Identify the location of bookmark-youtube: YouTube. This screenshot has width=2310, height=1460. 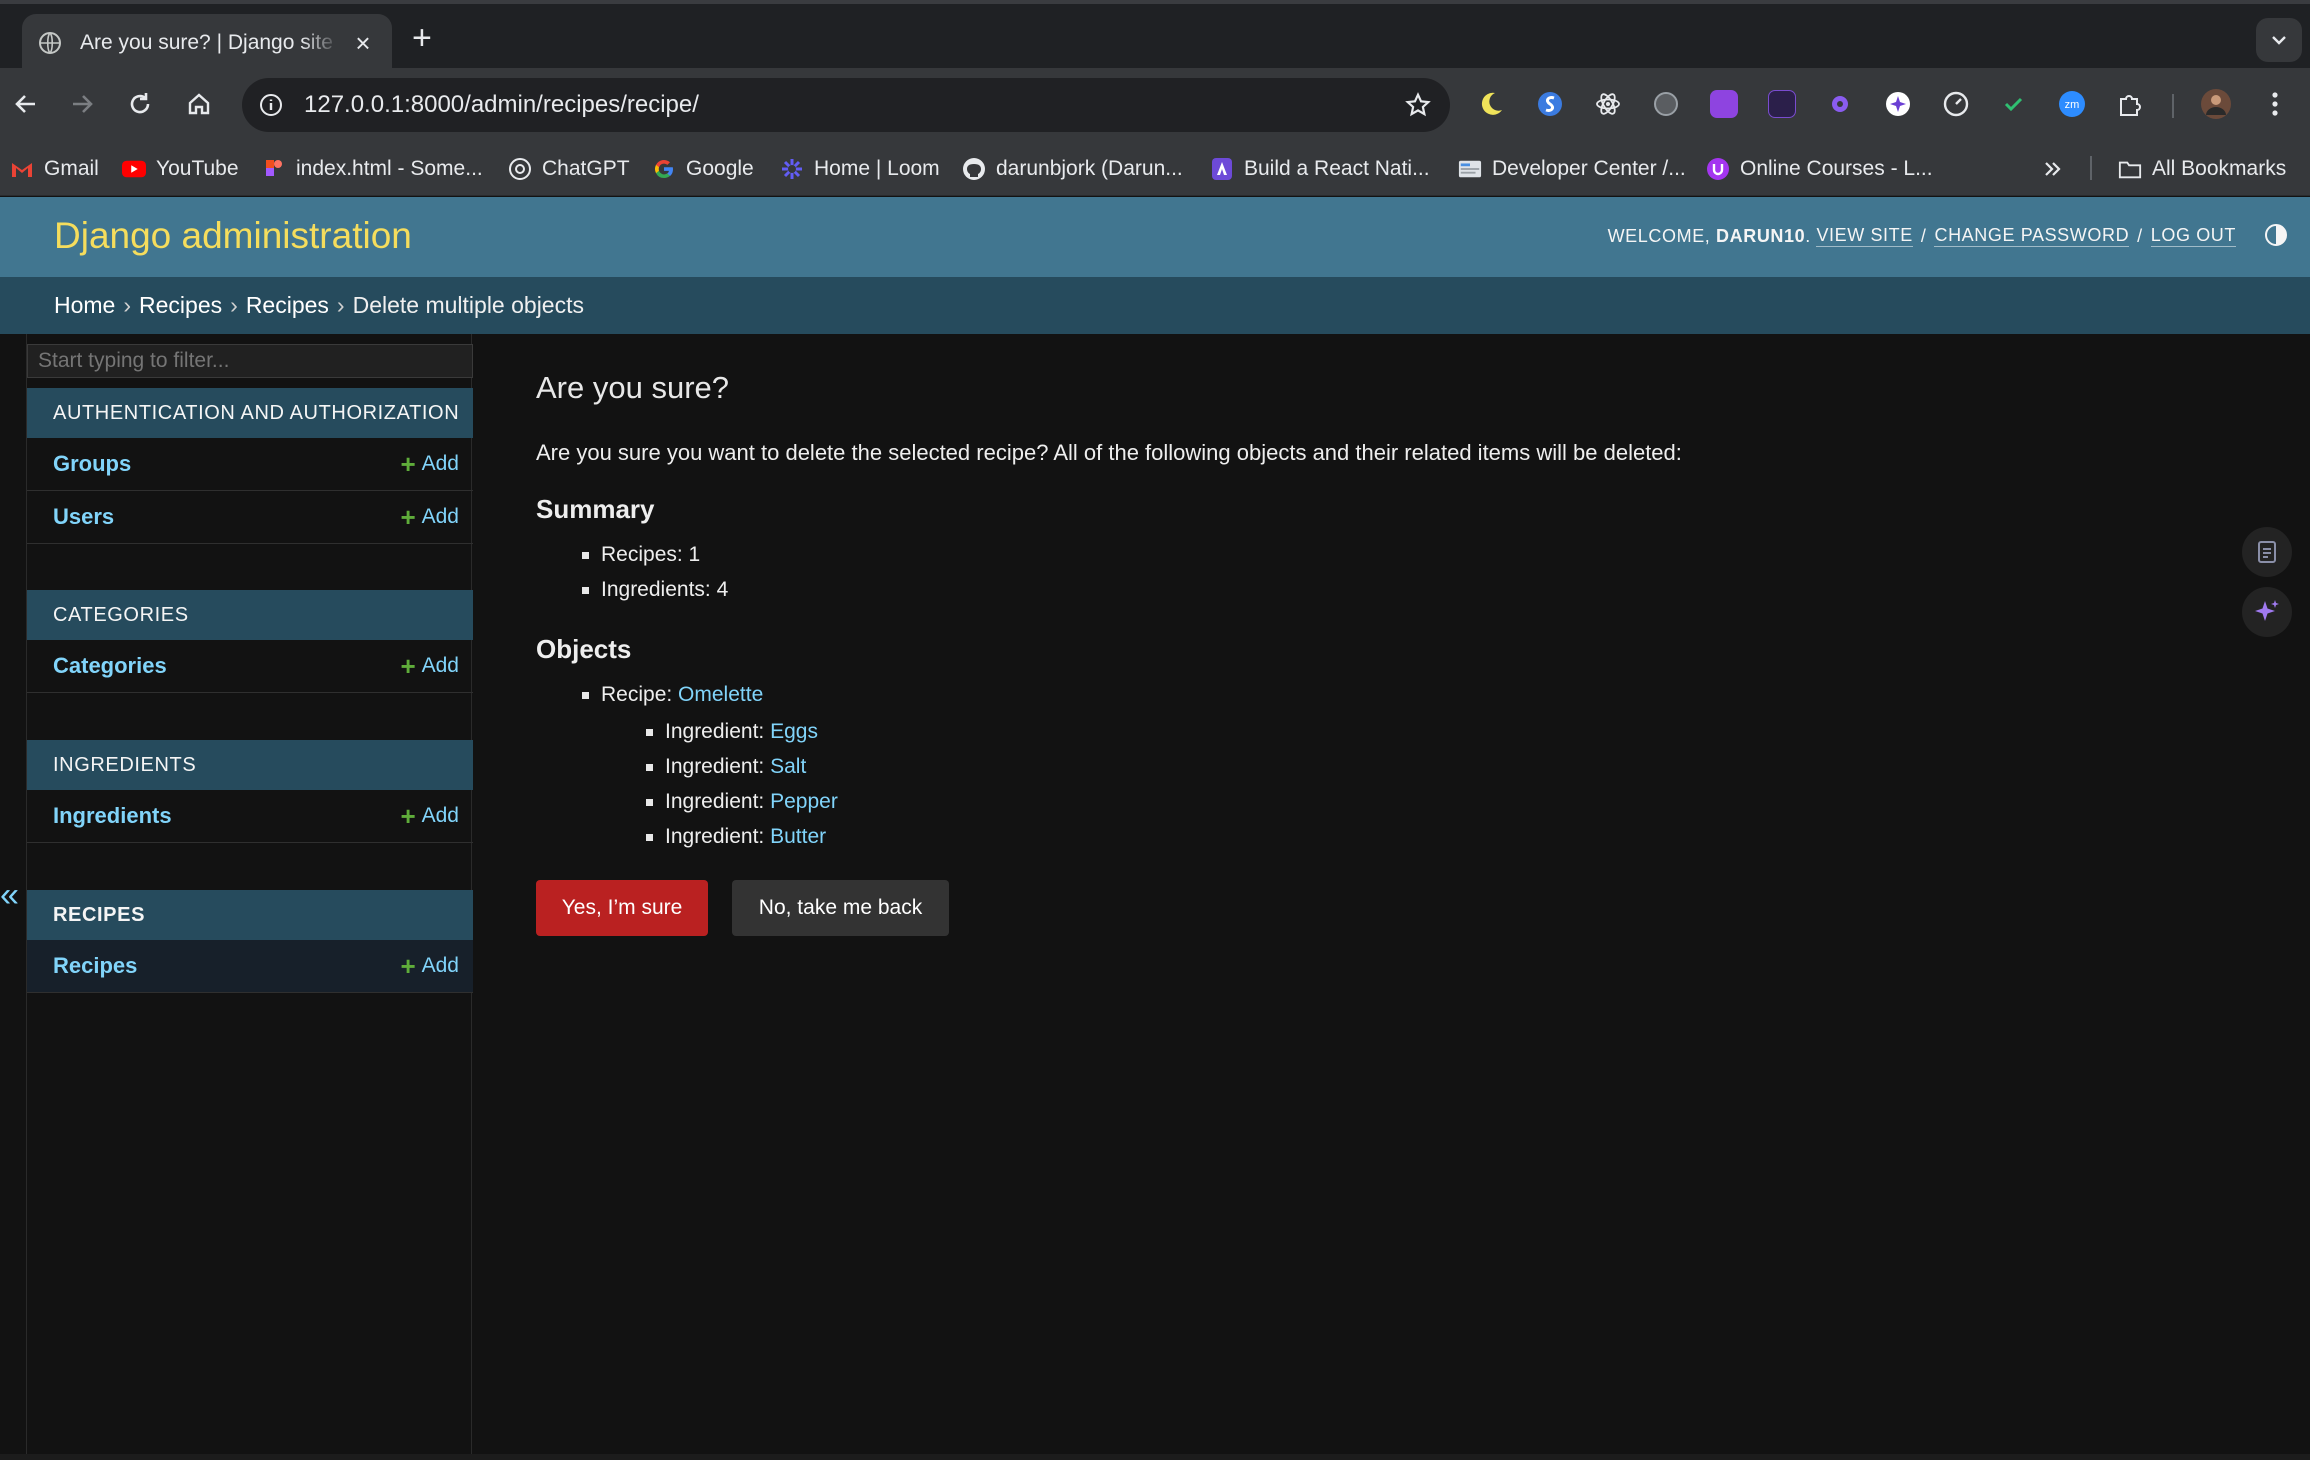
(180, 169).